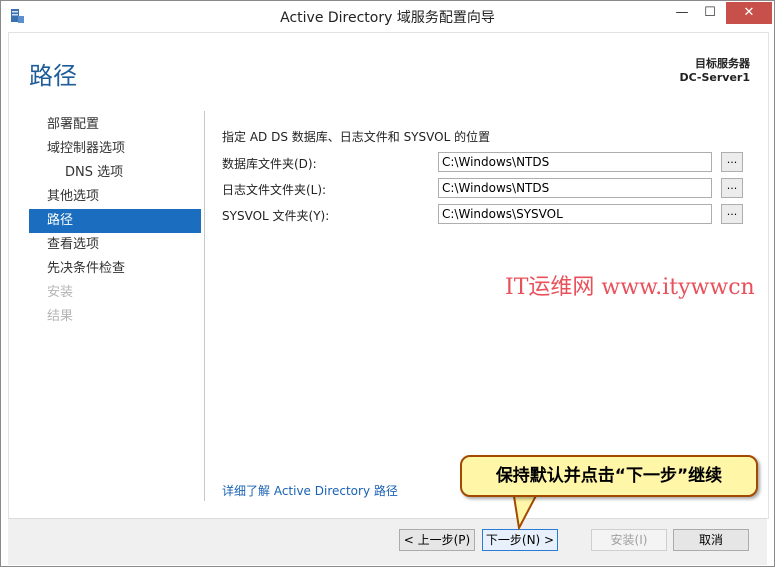  What do you see at coordinates (575, 188) in the screenshot?
I see `log-folder-input` at bounding box center [575, 188].